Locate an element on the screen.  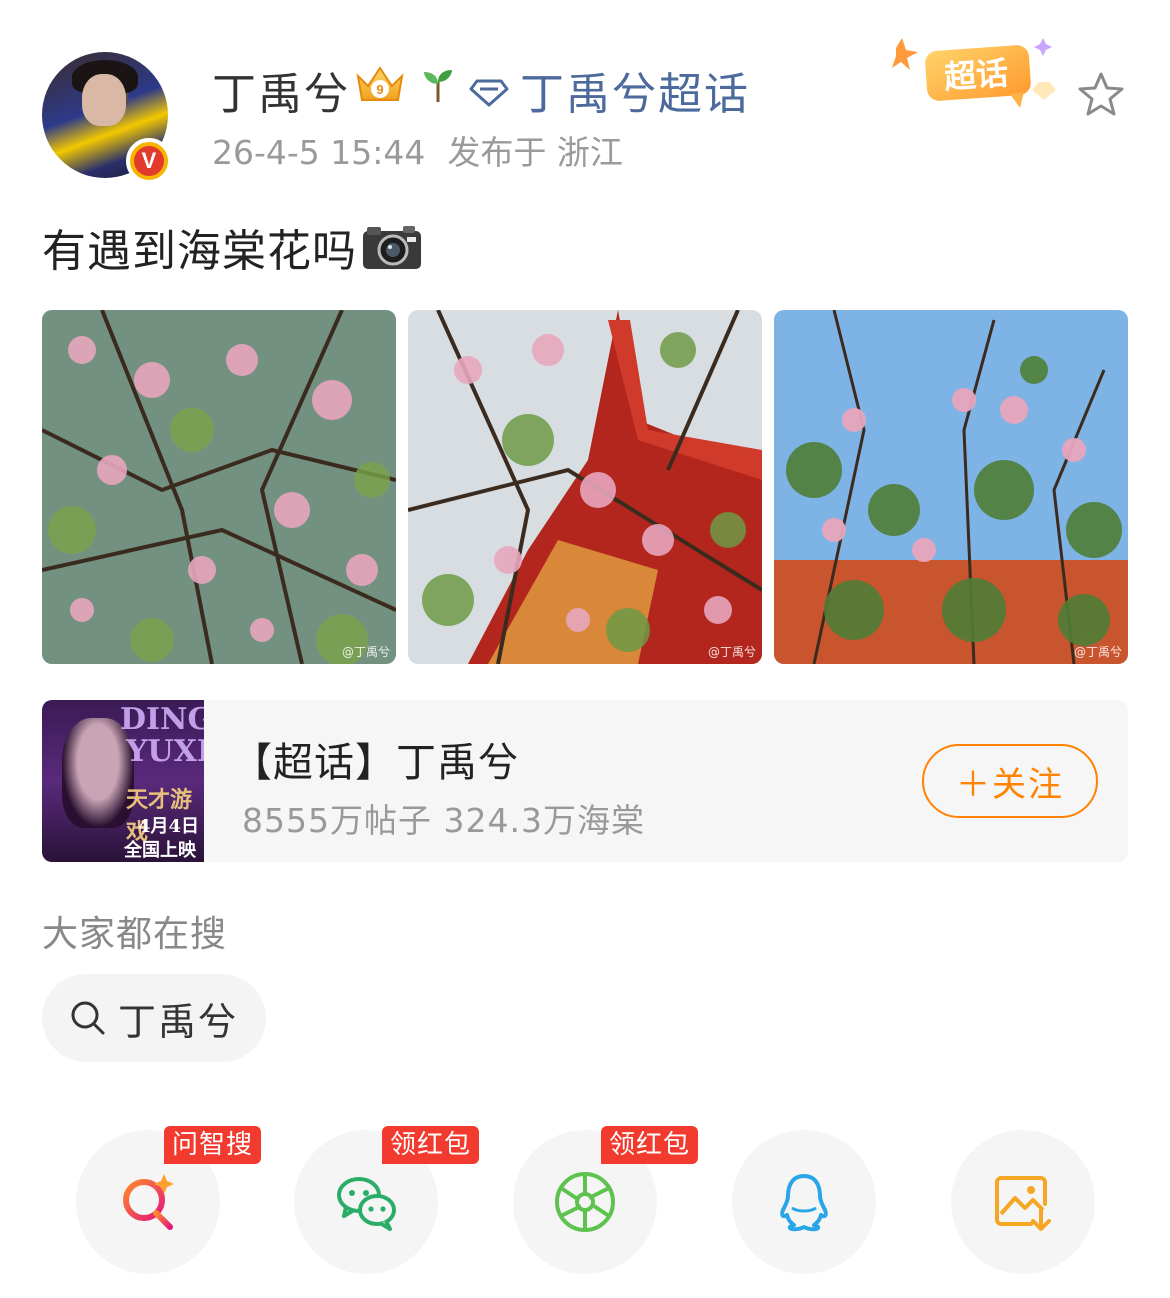
crown-level-icon: 9 is located at coordinates (380, 83).